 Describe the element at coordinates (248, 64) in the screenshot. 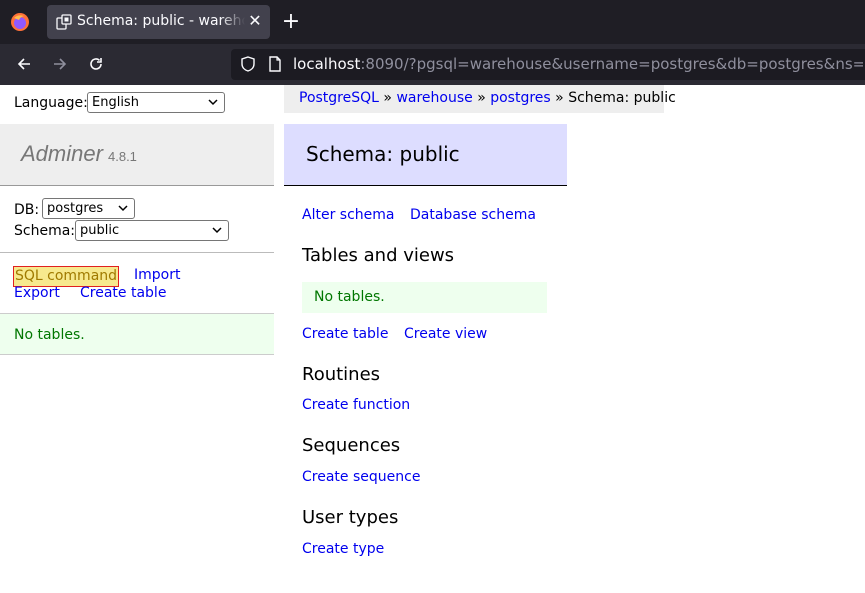

I see `tracking-protection-shield-icon` at that location.